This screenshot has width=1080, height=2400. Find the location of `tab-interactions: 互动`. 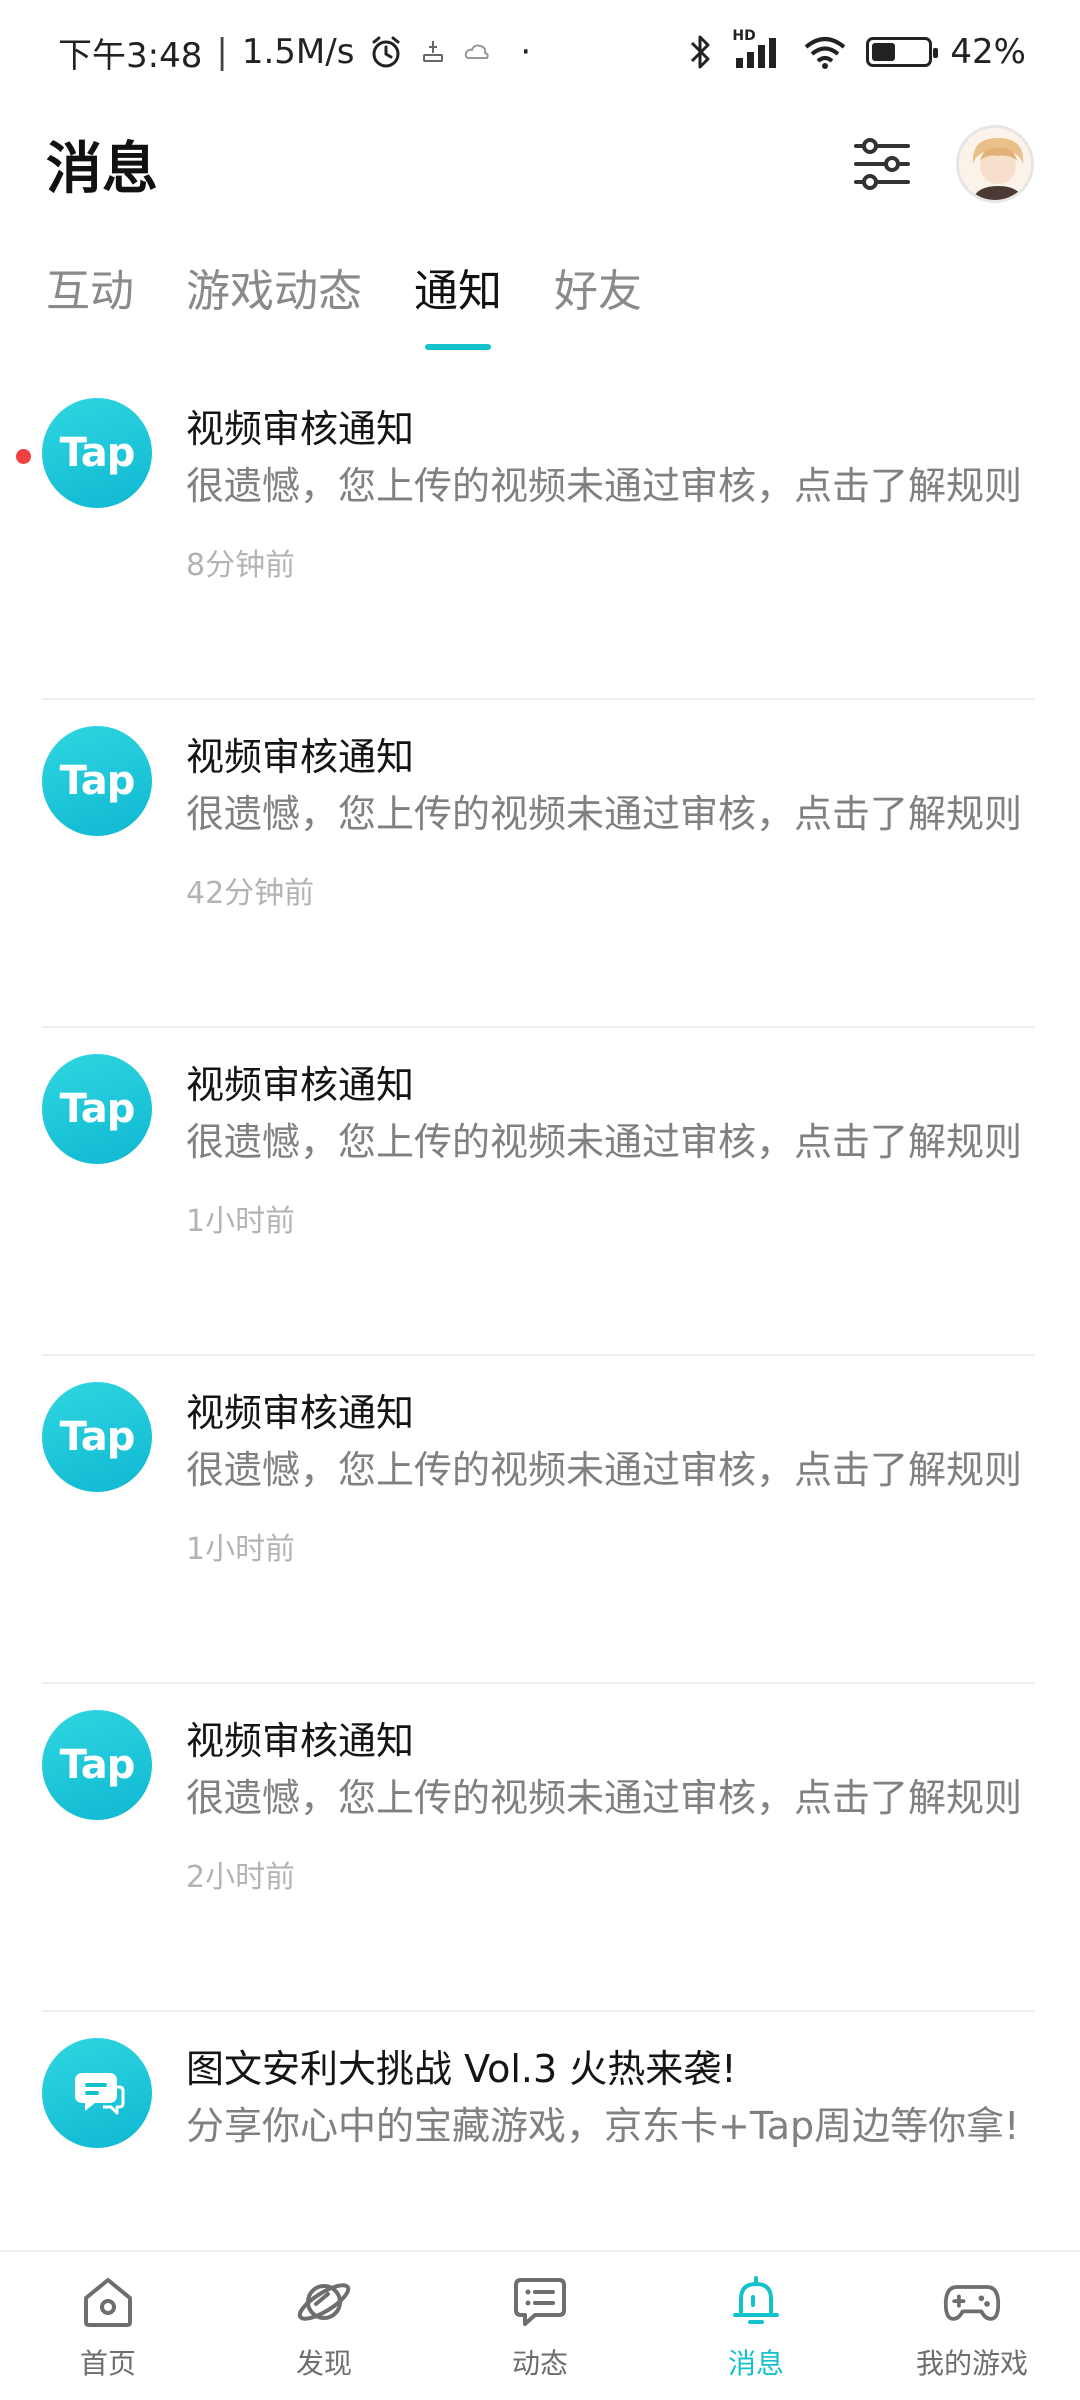

tab-interactions: 互动 is located at coordinates (90, 292).